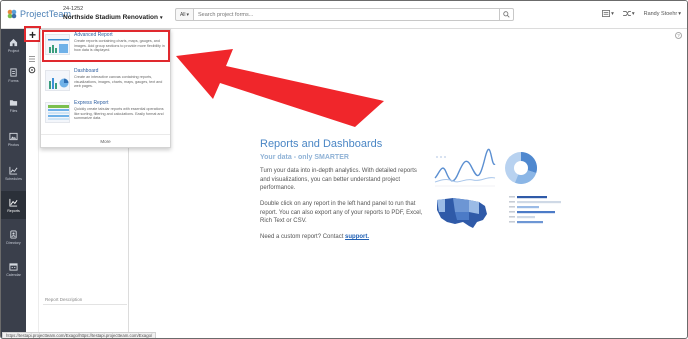  What do you see at coordinates (13, 274) in the screenshot?
I see `nav-label: Calendar` at bounding box center [13, 274].